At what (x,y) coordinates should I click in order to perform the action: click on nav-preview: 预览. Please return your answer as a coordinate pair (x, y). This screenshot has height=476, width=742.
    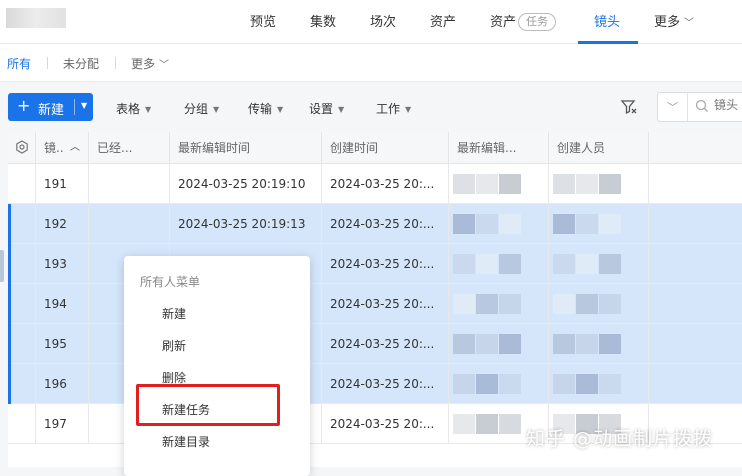
    Looking at the image, I should click on (263, 20).